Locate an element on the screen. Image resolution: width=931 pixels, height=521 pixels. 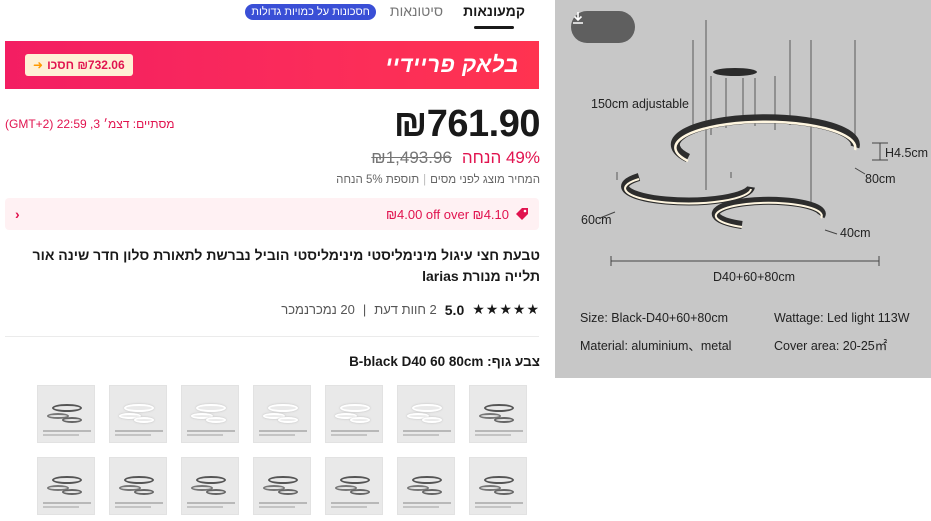
coupon: ₪4.00 off over ₪4.10 is located at coordinates (457, 214).